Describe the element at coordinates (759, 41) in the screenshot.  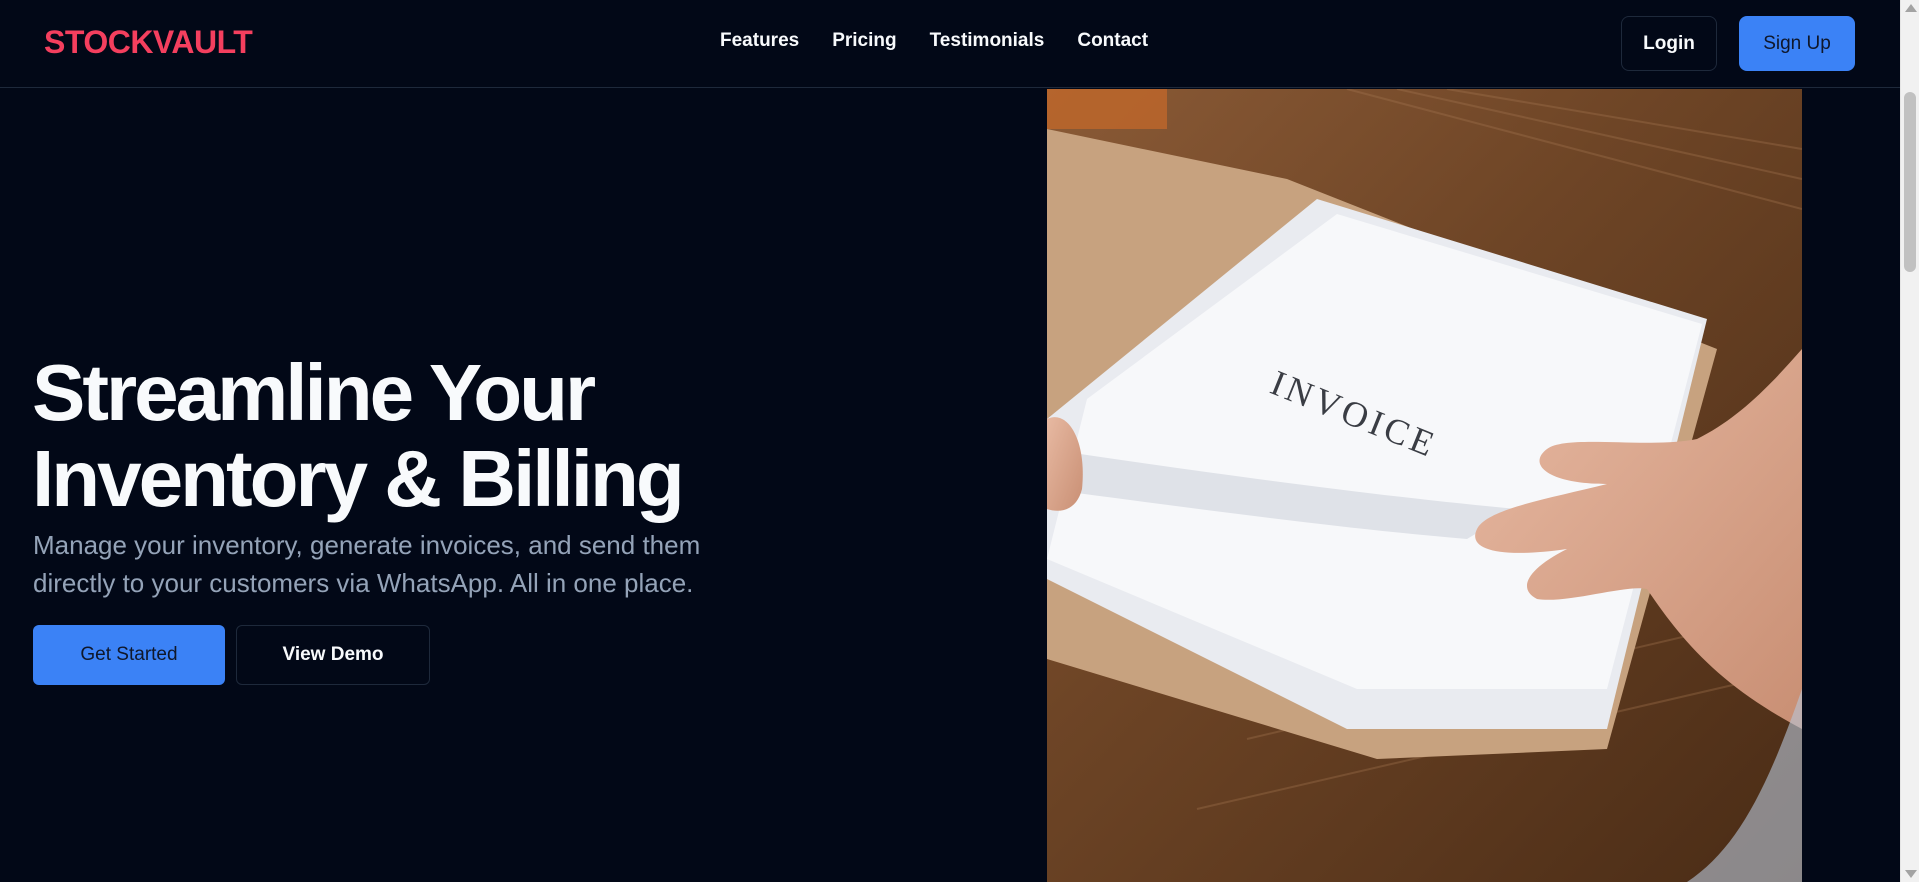
I see `nav-features-link: Features` at that location.